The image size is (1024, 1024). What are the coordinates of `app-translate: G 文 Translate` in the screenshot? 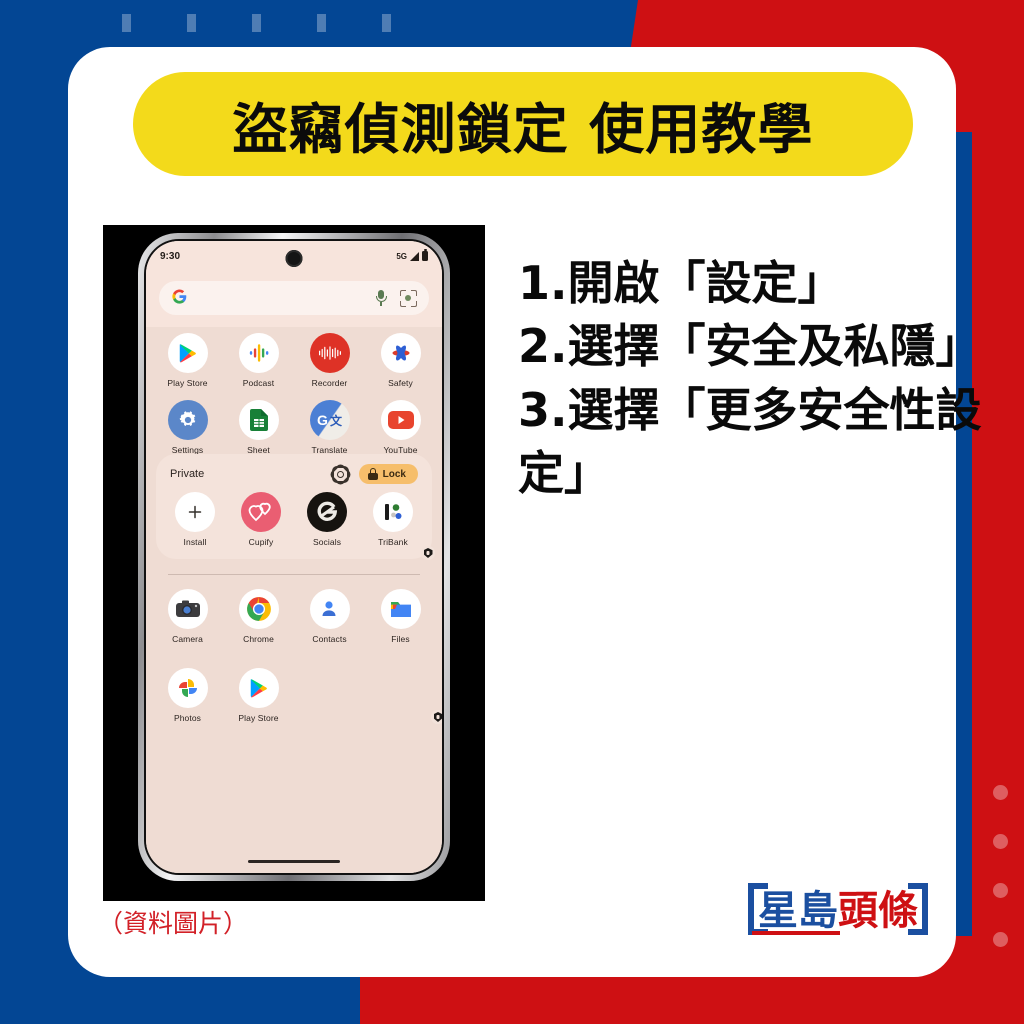 It's located at (329, 427).